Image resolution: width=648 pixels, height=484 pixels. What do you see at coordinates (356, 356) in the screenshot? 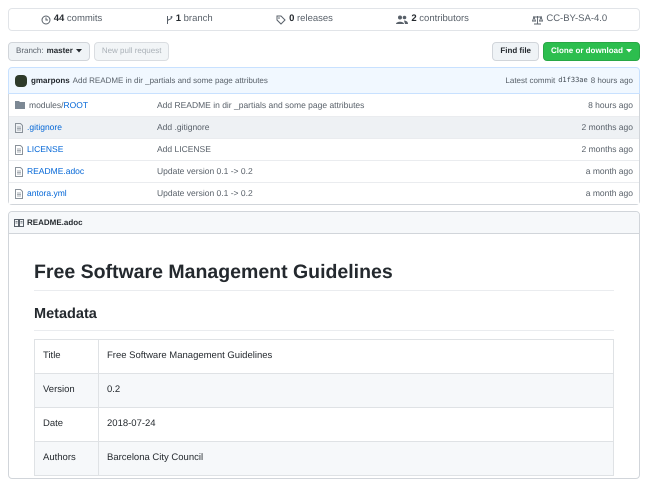
I see `table-cell: Free Software Management Guidelines` at bounding box center [356, 356].